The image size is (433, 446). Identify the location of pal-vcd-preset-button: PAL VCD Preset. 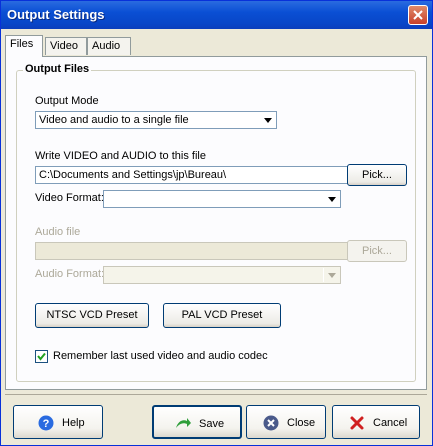
(222, 315).